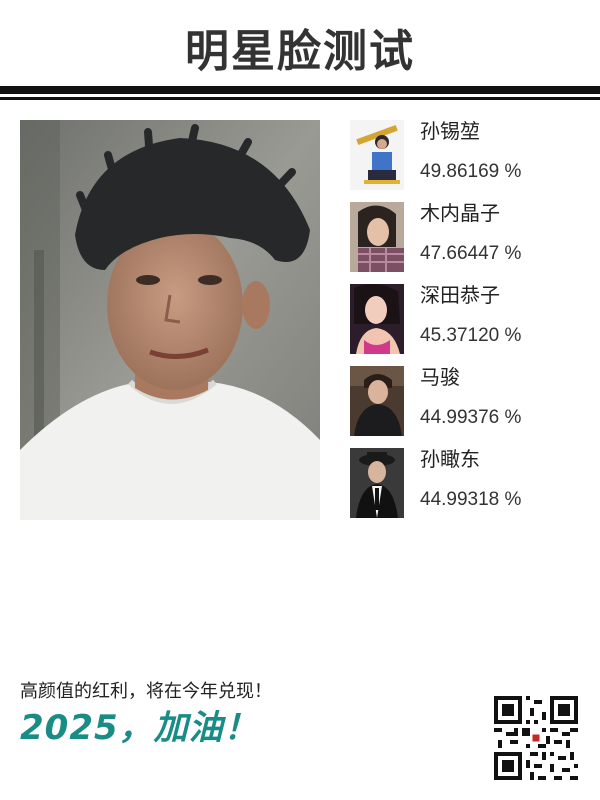  I want to click on similarity-score: 45.37120 %, so click(471, 335).